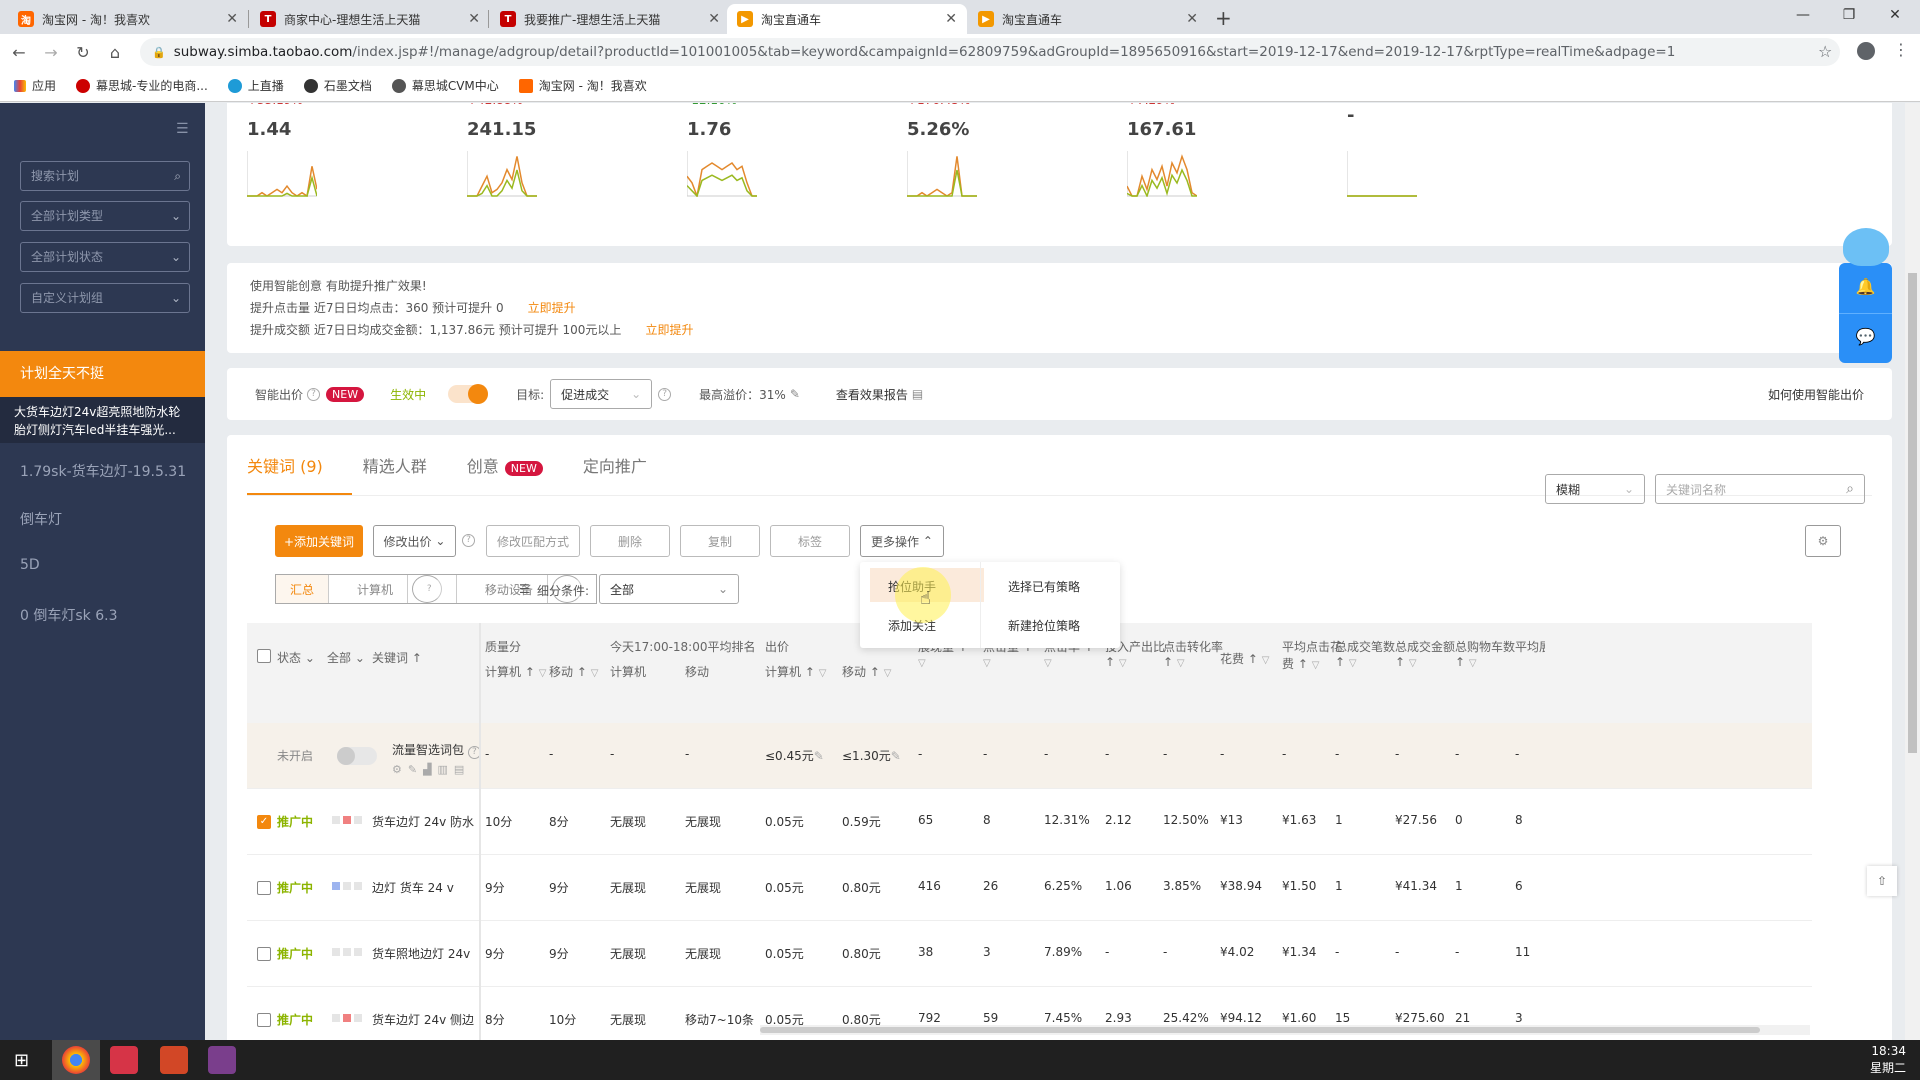 The height and width of the screenshot is (1080, 1920). I want to click on header-quality-mobile: 移动 ↑ ▽, so click(573, 671).